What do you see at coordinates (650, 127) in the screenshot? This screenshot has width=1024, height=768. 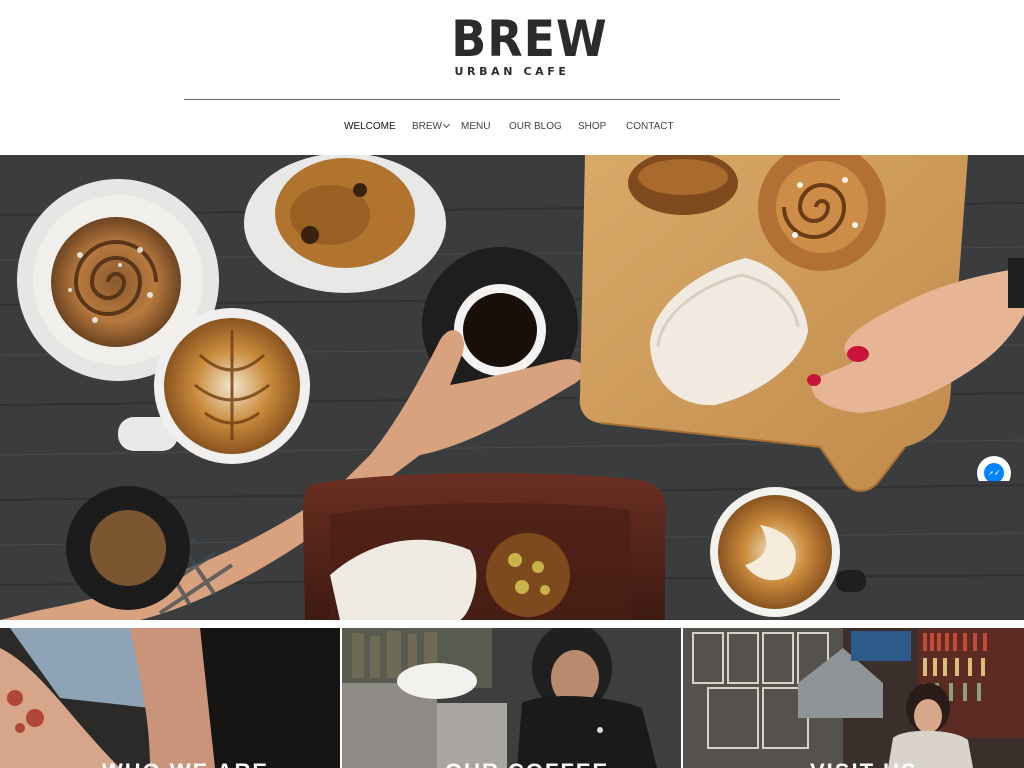 I see `nav-item-contact: CONTACT` at bounding box center [650, 127].